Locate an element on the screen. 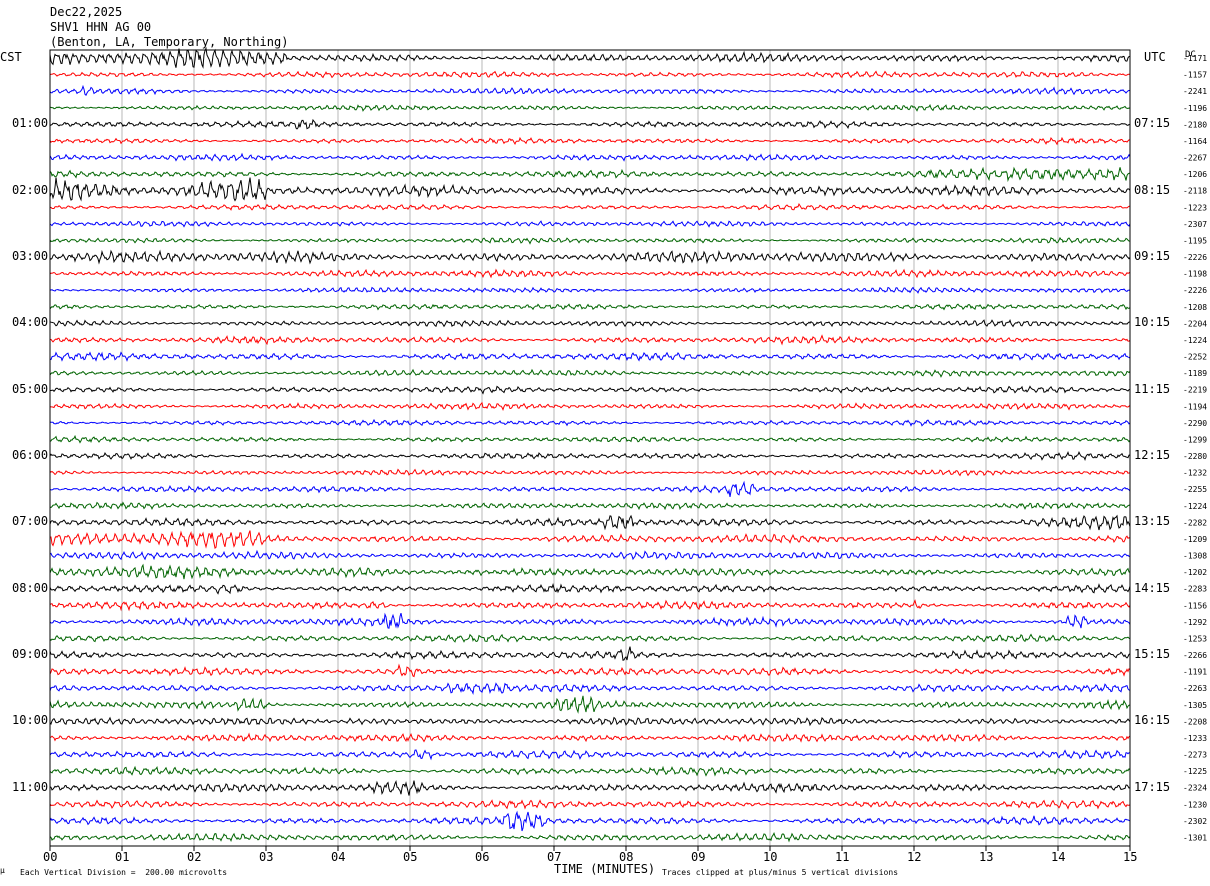 This screenshot has width=1210, height=886. dc-offset-label: -1305 is located at coordinates (1195, 705).